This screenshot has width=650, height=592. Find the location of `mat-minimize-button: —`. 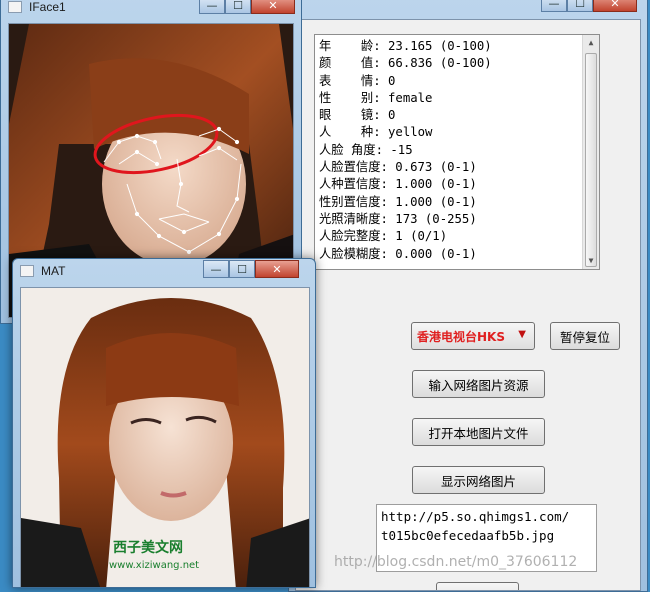

mat-minimize-button: — is located at coordinates (216, 269).